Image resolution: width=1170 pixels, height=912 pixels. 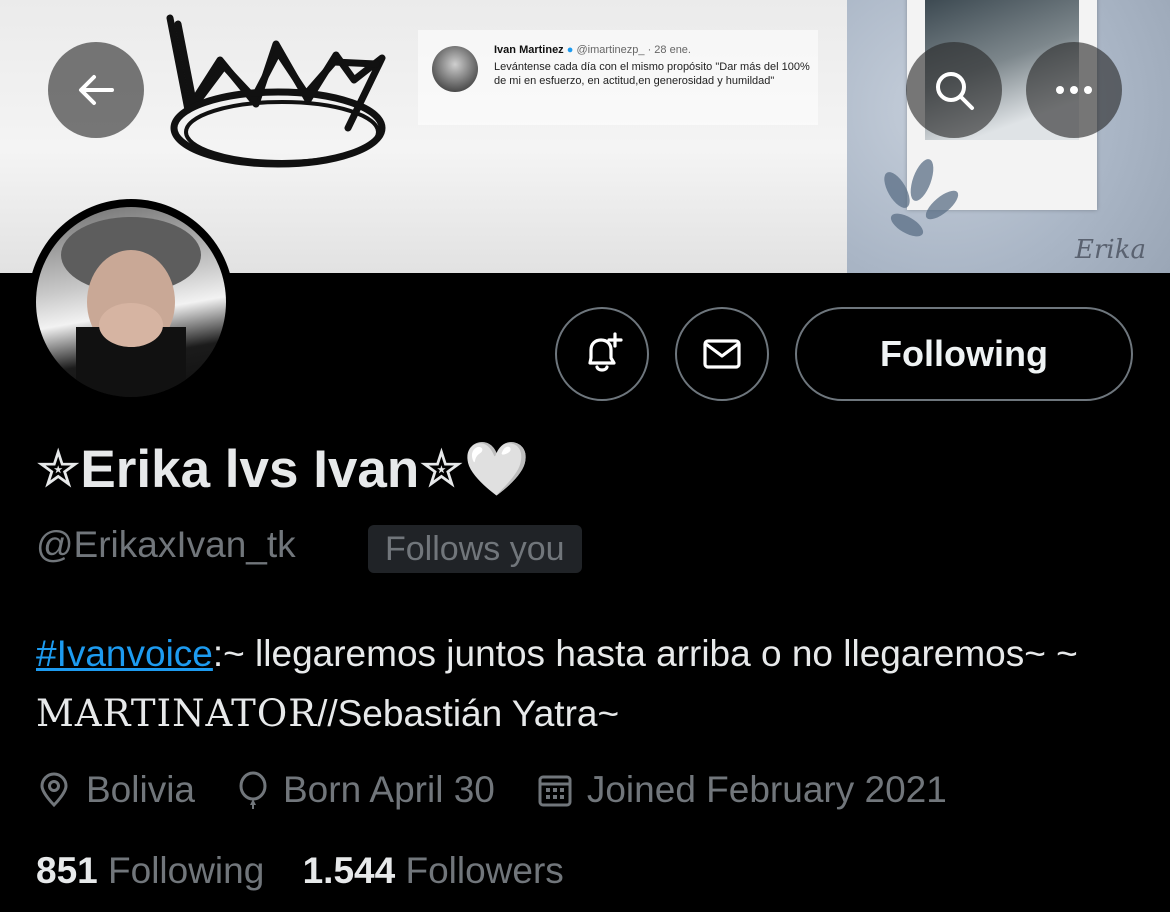 I want to click on signature-text: Erika, so click(x=1110, y=250).